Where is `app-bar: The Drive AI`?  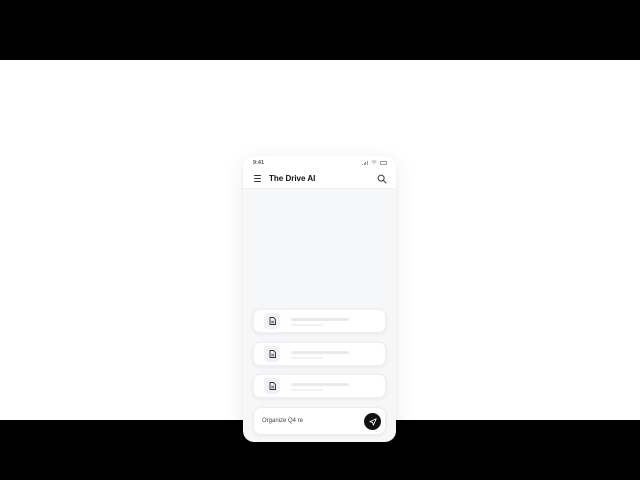
app-bar: The Drive AI is located at coordinates (319, 179).